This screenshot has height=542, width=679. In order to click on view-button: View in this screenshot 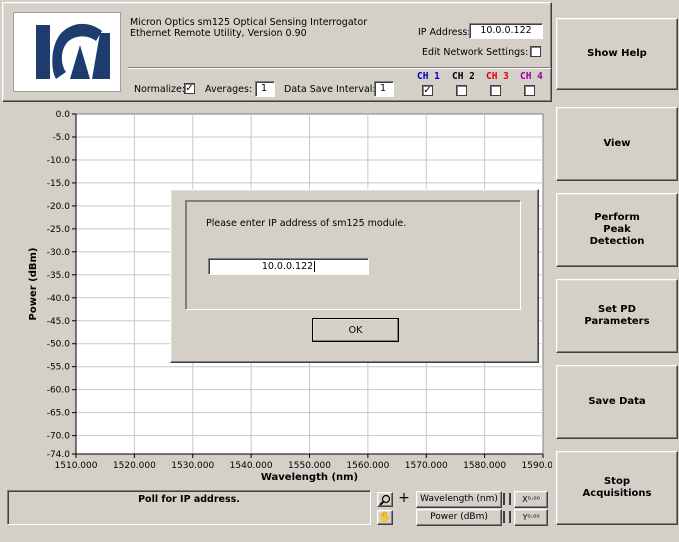, I will do `click(617, 144)`.